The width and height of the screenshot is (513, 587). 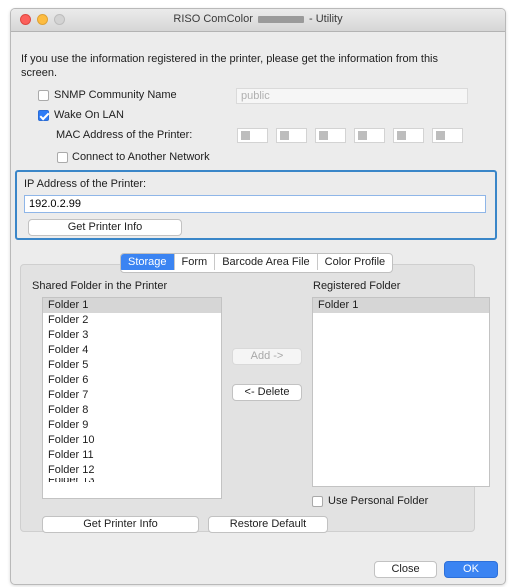 I want to click on snmp-community-input, so click(x=352, y=96).